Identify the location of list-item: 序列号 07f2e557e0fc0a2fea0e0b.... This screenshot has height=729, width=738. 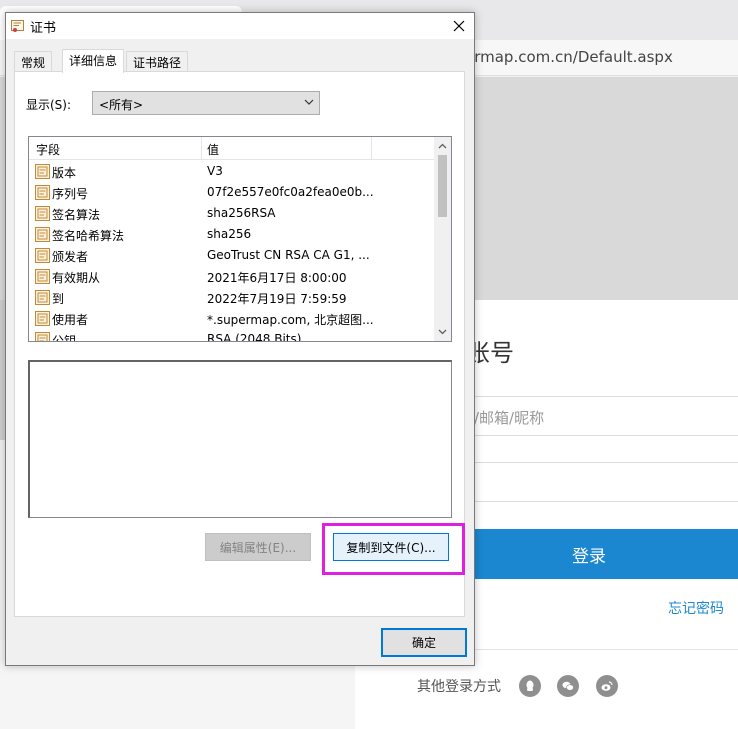
(232, 192).